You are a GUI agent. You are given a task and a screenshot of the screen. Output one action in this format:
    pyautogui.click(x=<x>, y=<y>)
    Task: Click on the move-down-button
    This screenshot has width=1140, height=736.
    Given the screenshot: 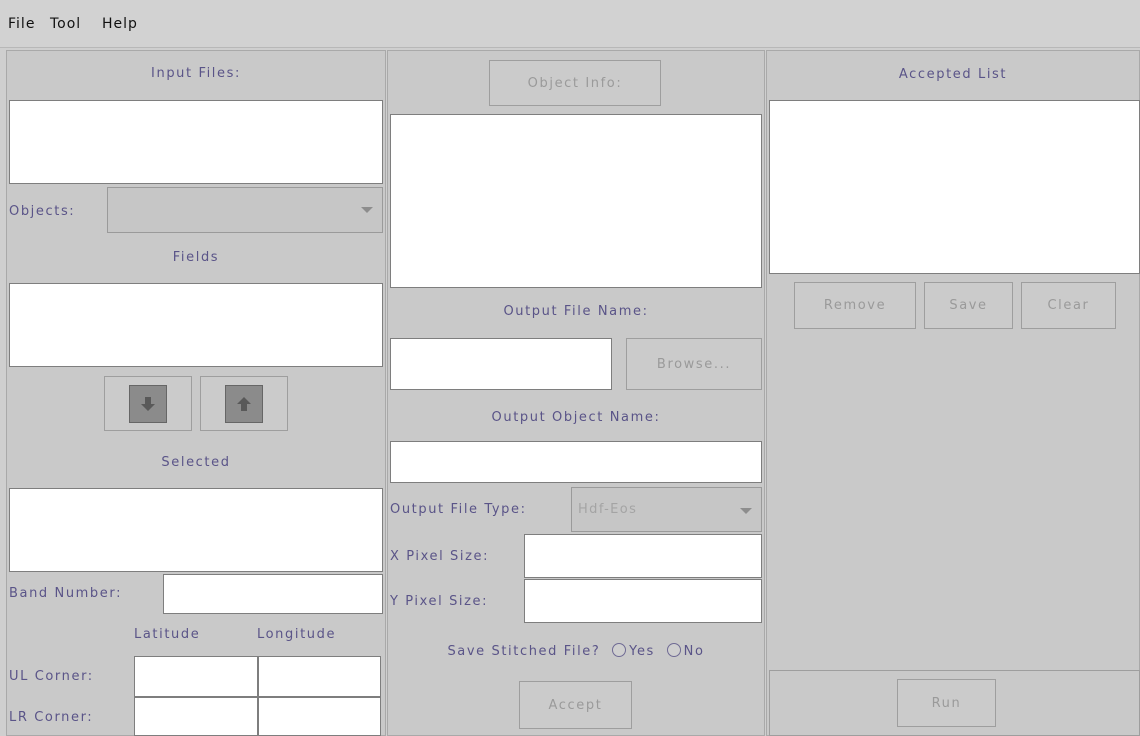 What is the action you would take?
    pyautogui.click(x=148, y=403)
    